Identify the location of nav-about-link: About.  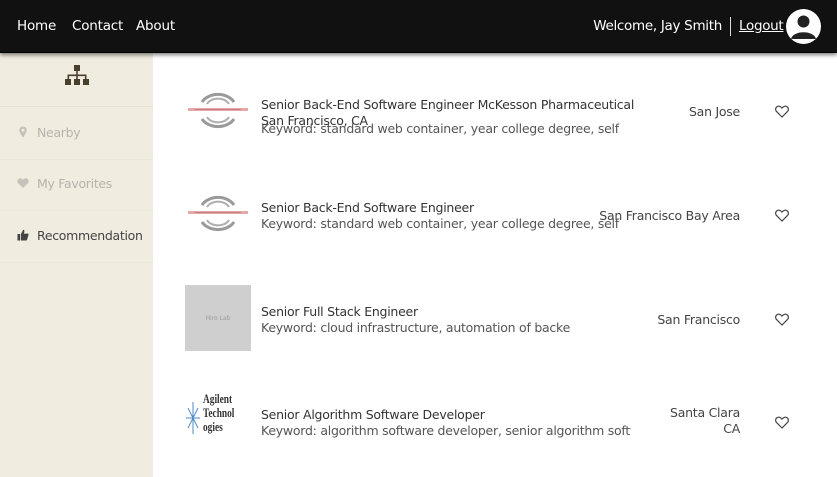
(155, 26).